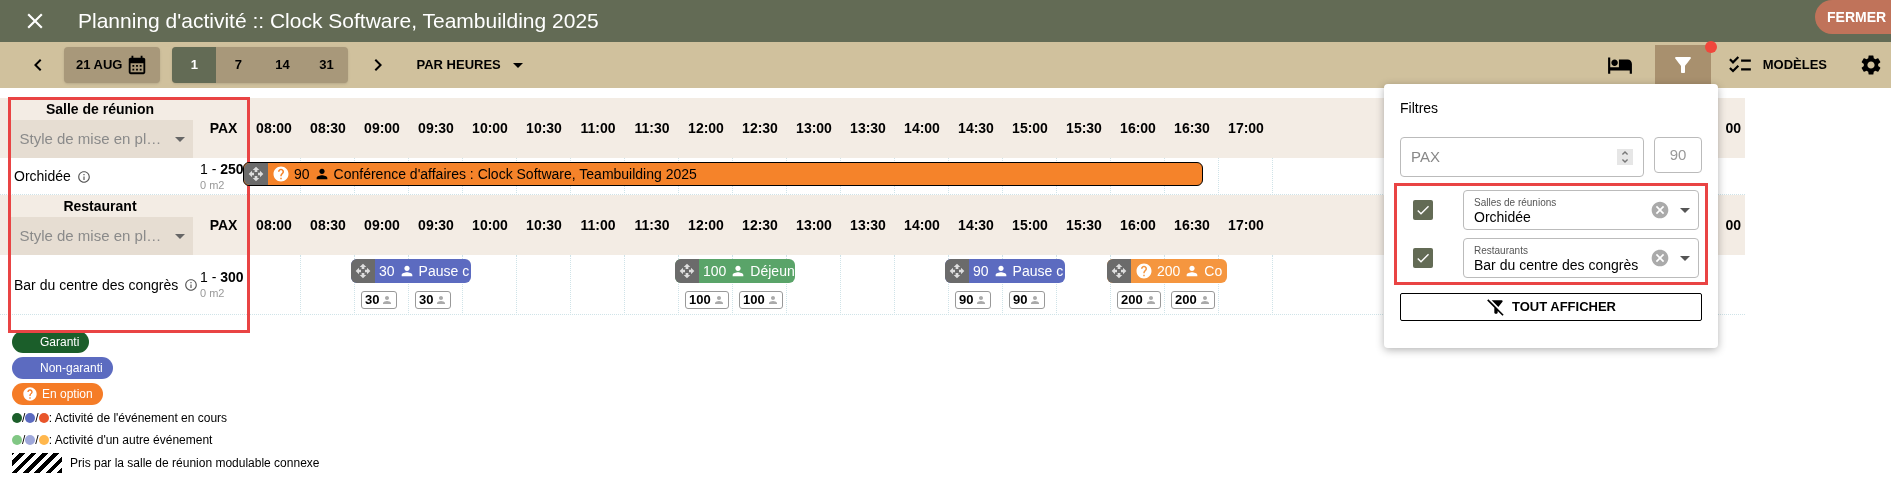 The height and width of the screenshot is (500, 1891). What do you see at coordinates (238, 65) in the screenshot?
I see `zoom-tab: 7` at bounding box center [238, 65].